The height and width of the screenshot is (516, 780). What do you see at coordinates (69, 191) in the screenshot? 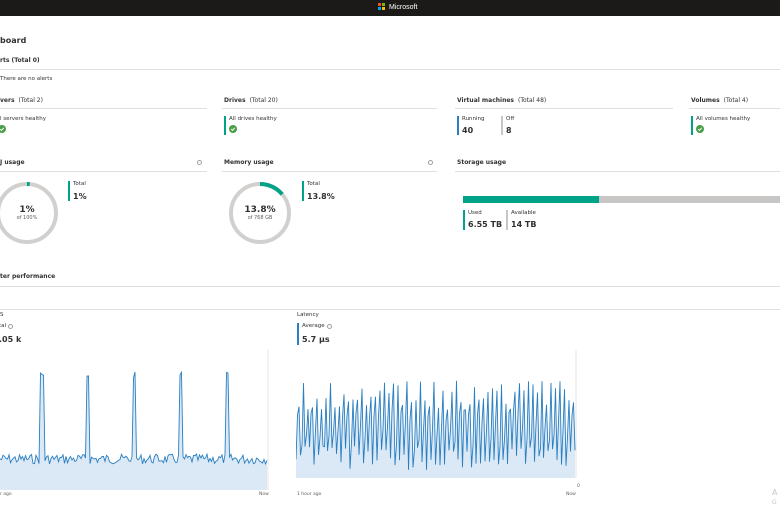
I see `cpu-total-bar` at bounding box center [69, 191].